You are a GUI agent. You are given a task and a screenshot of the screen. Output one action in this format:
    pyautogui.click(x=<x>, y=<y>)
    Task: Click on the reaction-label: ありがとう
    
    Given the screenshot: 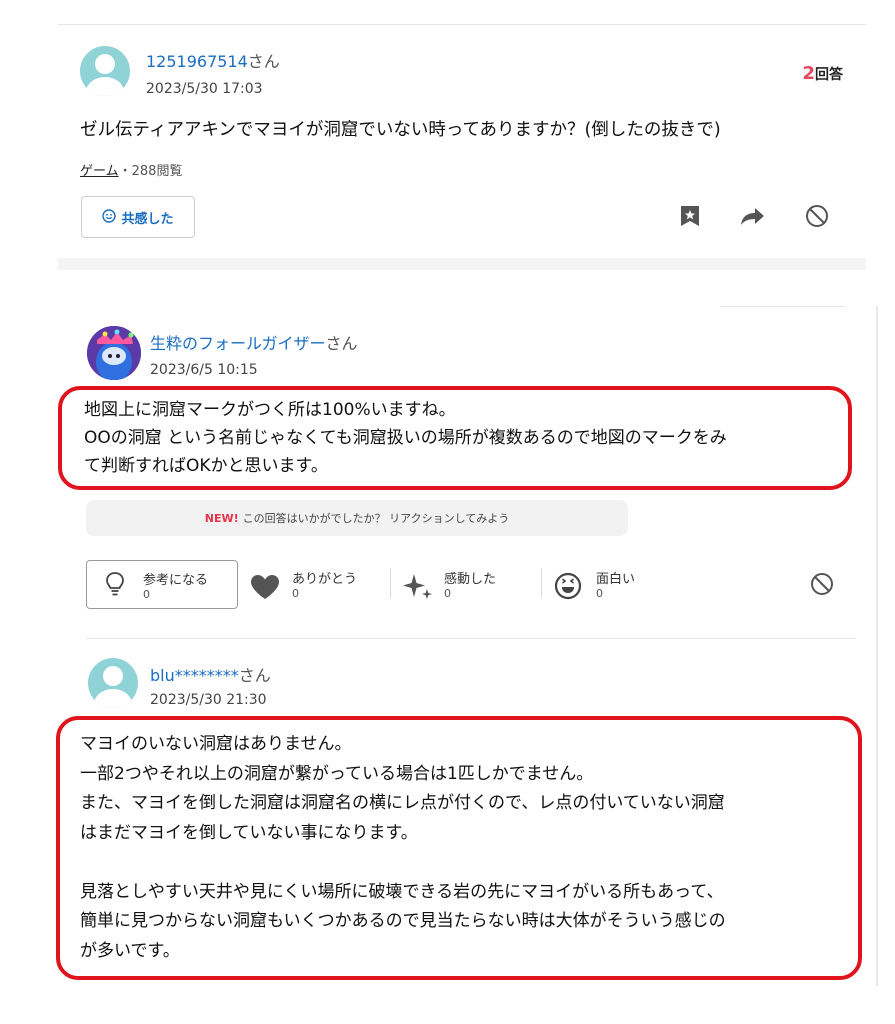 What is the action you would take?
    pyautogui.click(x=325, y=579)
    